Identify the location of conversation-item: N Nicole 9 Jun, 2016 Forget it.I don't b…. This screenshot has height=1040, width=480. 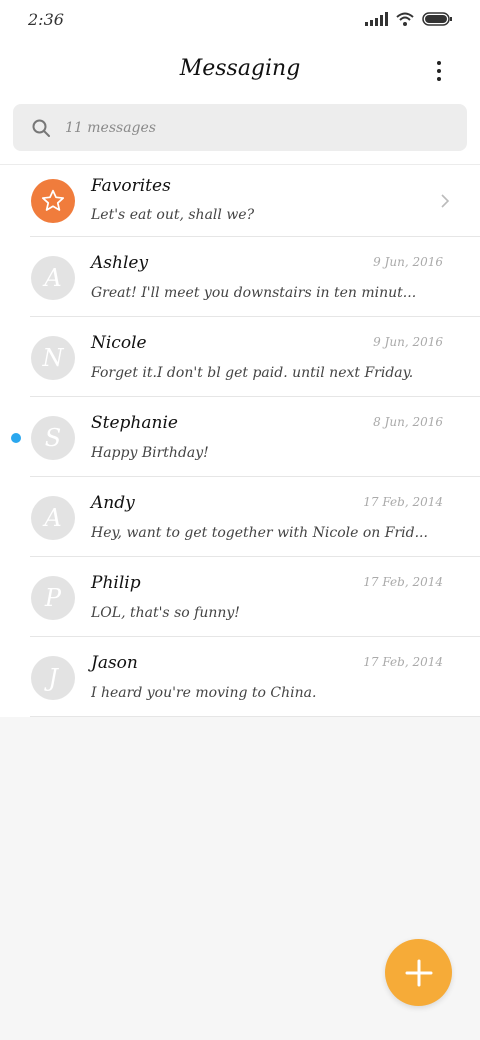
(240, 357).